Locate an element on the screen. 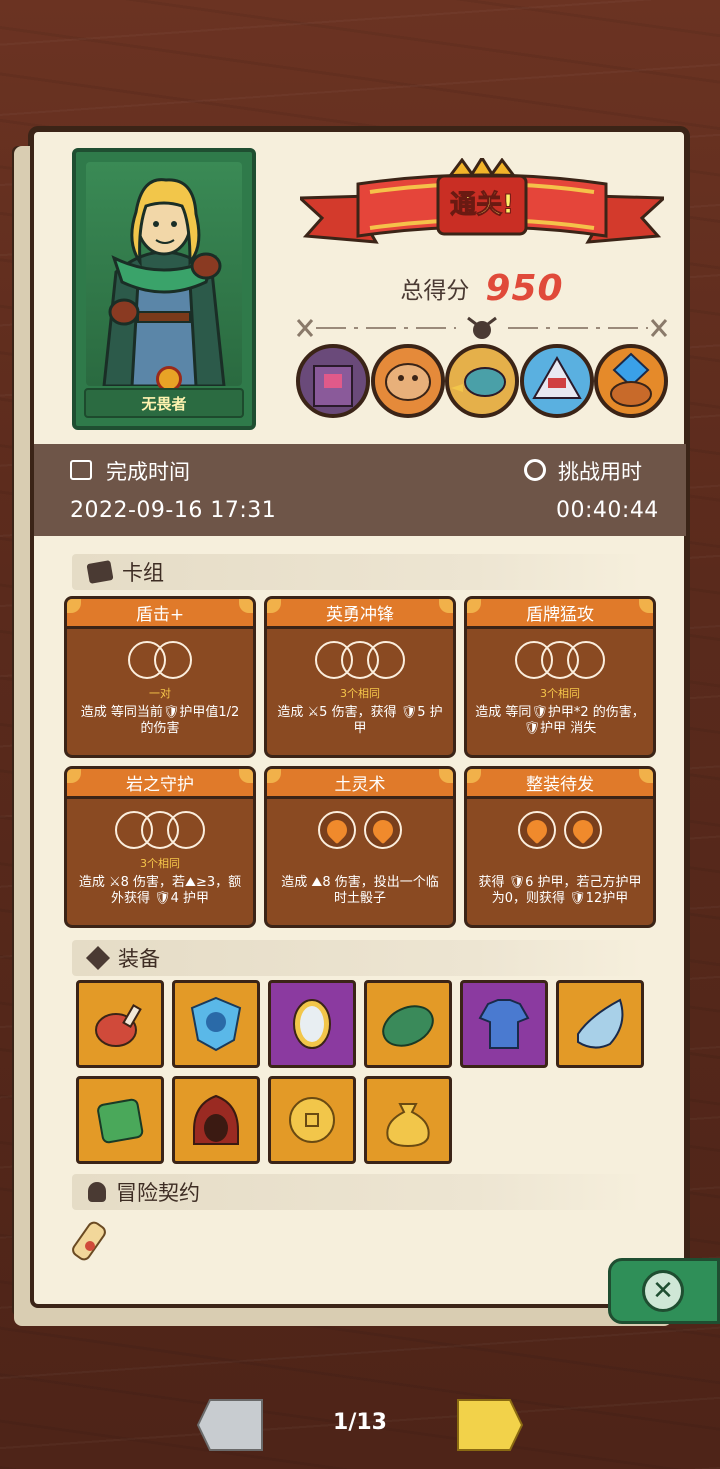  equipment-section-header: 装备 is located at coordinates (359, 958).